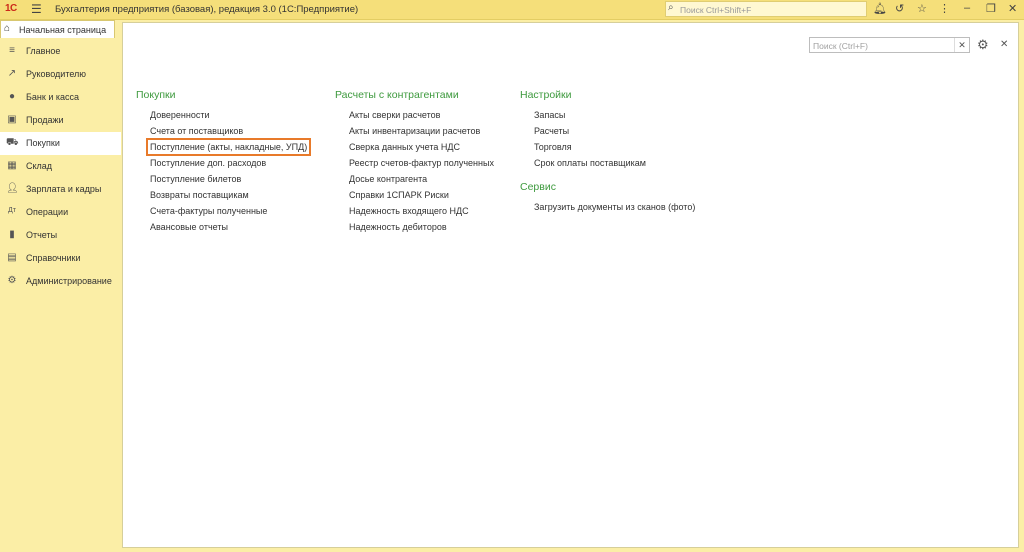 This screenshot has height=552, width=1024. I want to click on bell-icon: 🔔︎, so click(880, 8).